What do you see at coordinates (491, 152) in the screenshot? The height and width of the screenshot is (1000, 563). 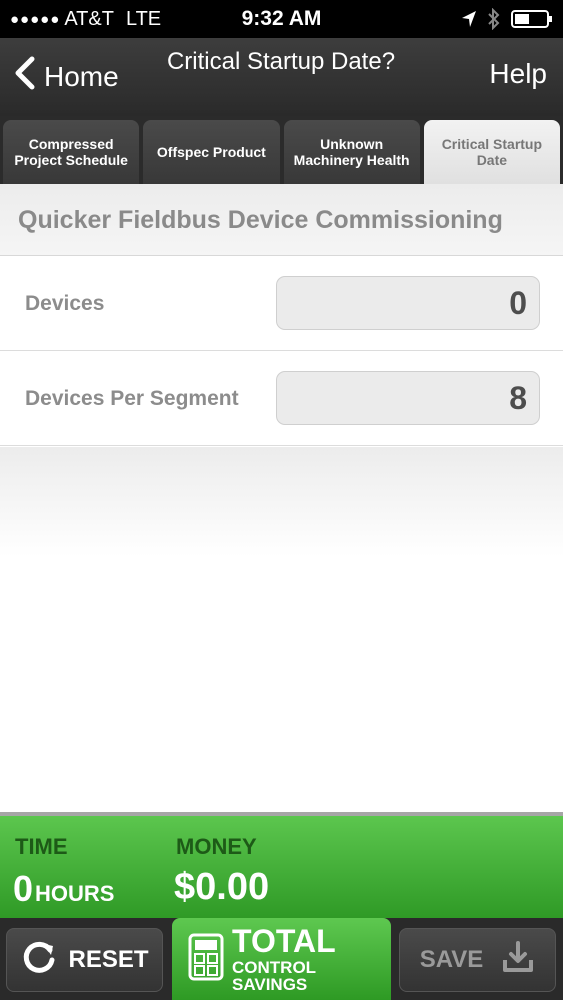 I see `tab-critical-startup-date: Critical Startup Date` at bounding box center [491, 152].